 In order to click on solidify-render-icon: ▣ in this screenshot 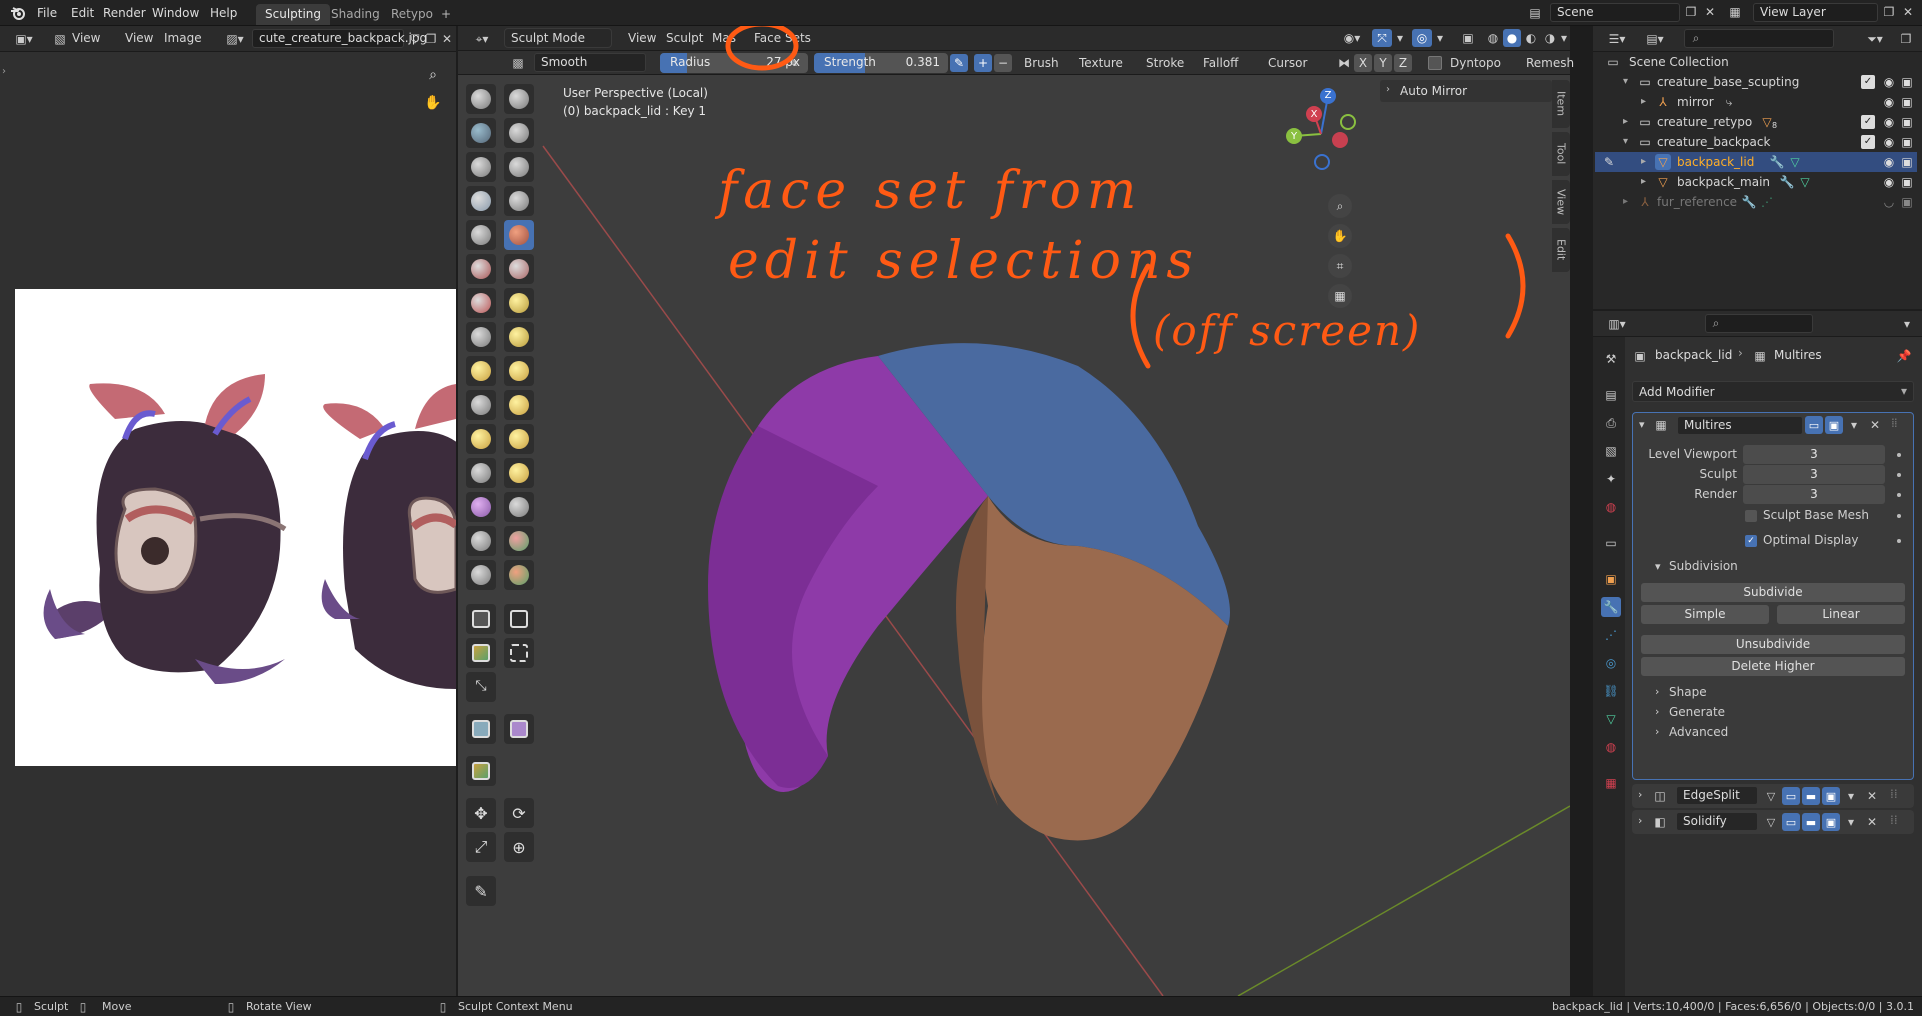, I will do `click(1831, 822)`.